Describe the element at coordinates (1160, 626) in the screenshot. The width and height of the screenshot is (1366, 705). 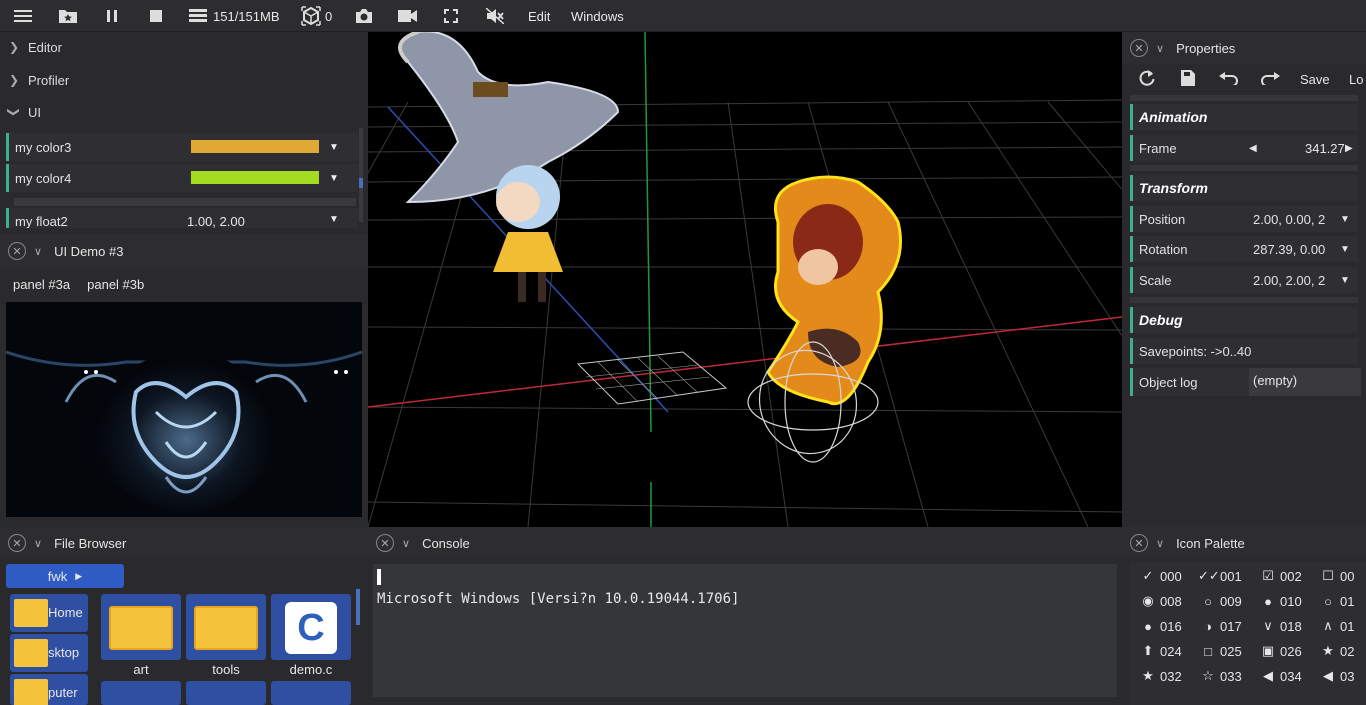
I see `palette-item: ● 016` at that location.